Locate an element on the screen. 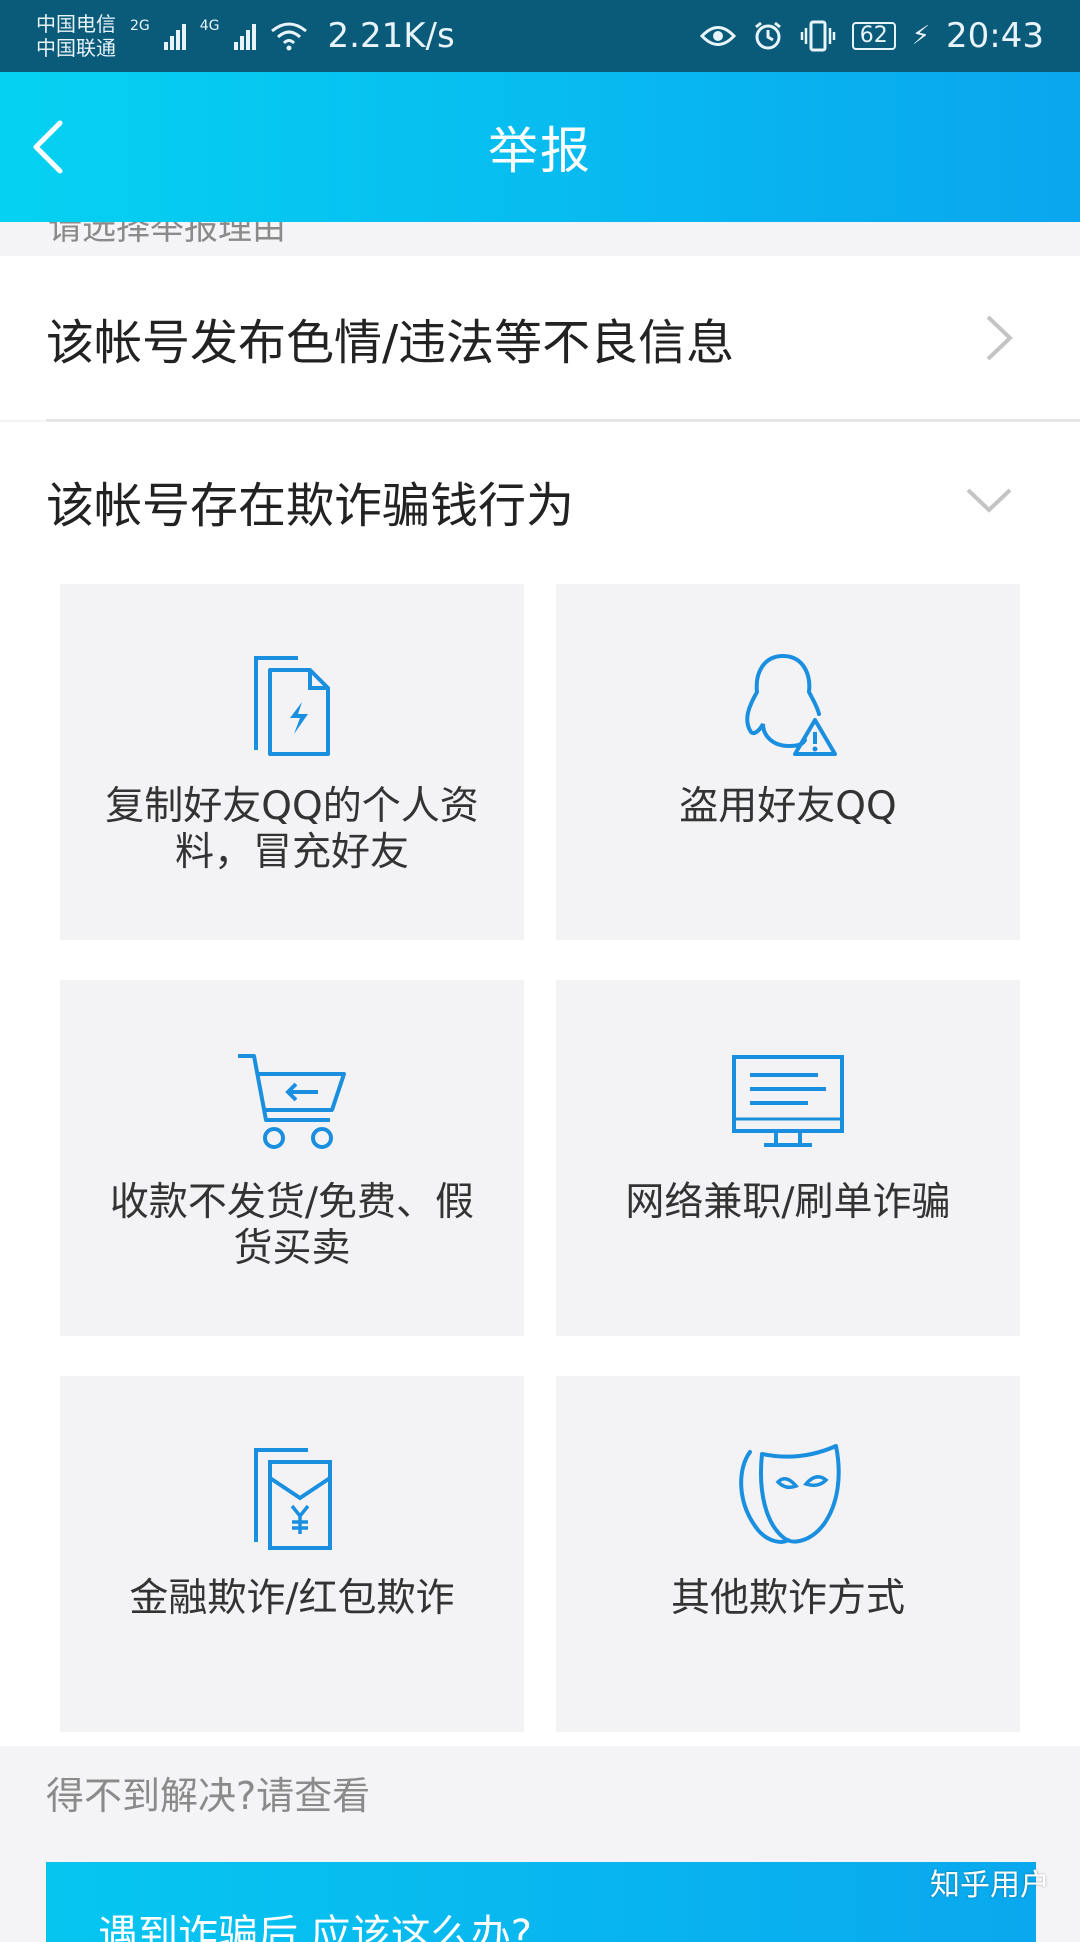 This screenshot has height=1942, width=1080. clock: 20:43 is located at coordinates (995, 36).